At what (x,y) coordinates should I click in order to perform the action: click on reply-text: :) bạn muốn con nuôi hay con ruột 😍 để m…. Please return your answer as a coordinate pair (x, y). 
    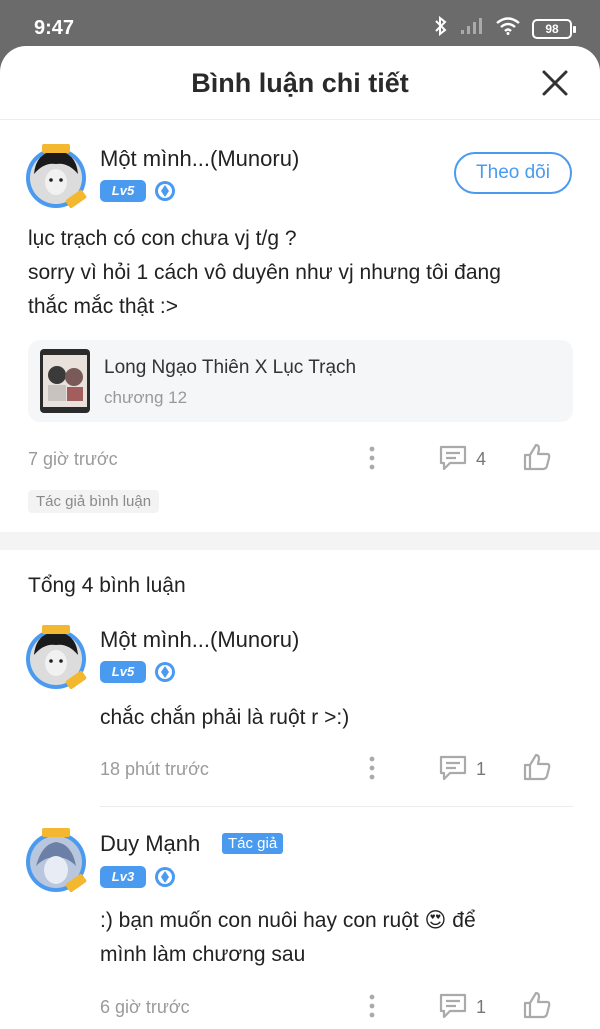
    Looking at the image, I should click on (288, 938).